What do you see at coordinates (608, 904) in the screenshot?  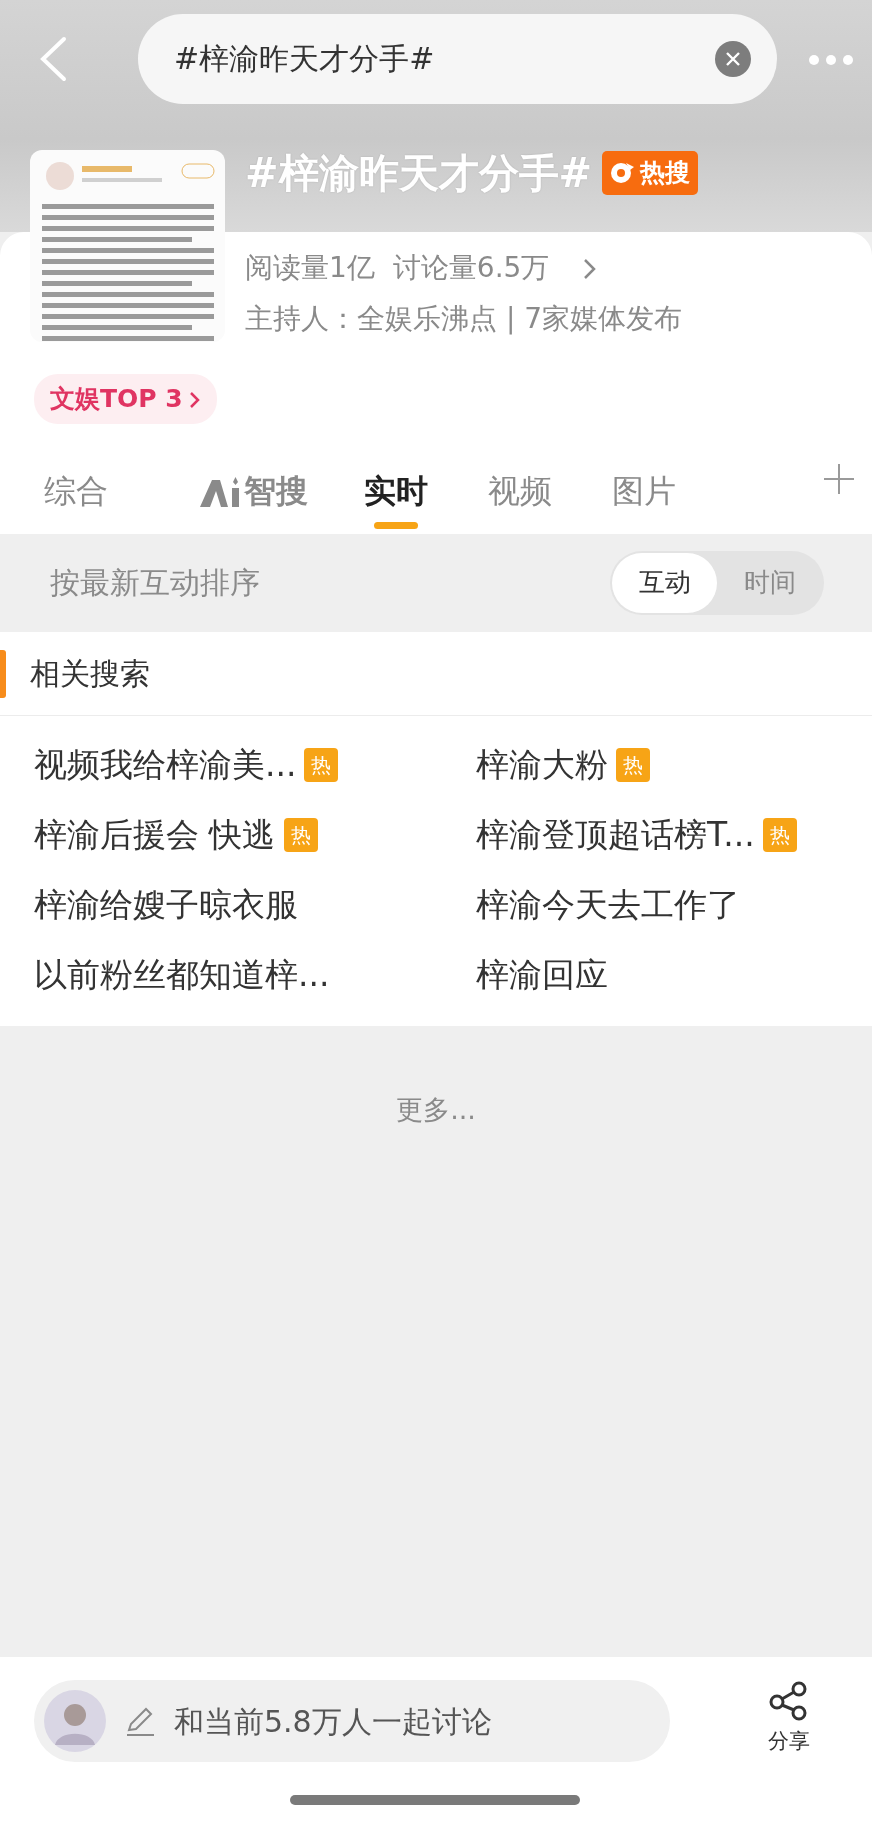 I see `related-search-link: 梓渝今天去工作了` at bounding box center [608, 904].